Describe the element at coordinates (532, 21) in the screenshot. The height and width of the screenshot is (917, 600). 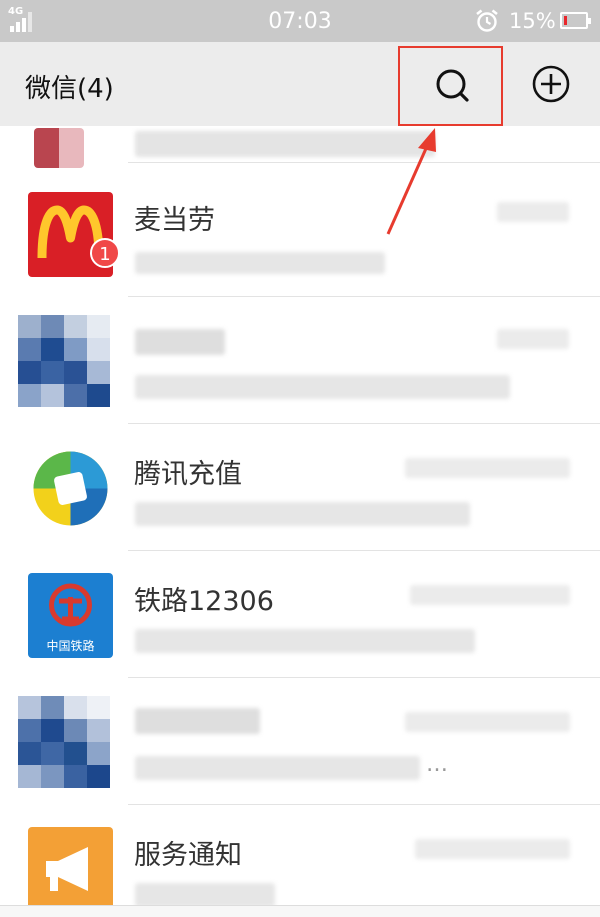
I see `battery-percent: 15%` at that location.